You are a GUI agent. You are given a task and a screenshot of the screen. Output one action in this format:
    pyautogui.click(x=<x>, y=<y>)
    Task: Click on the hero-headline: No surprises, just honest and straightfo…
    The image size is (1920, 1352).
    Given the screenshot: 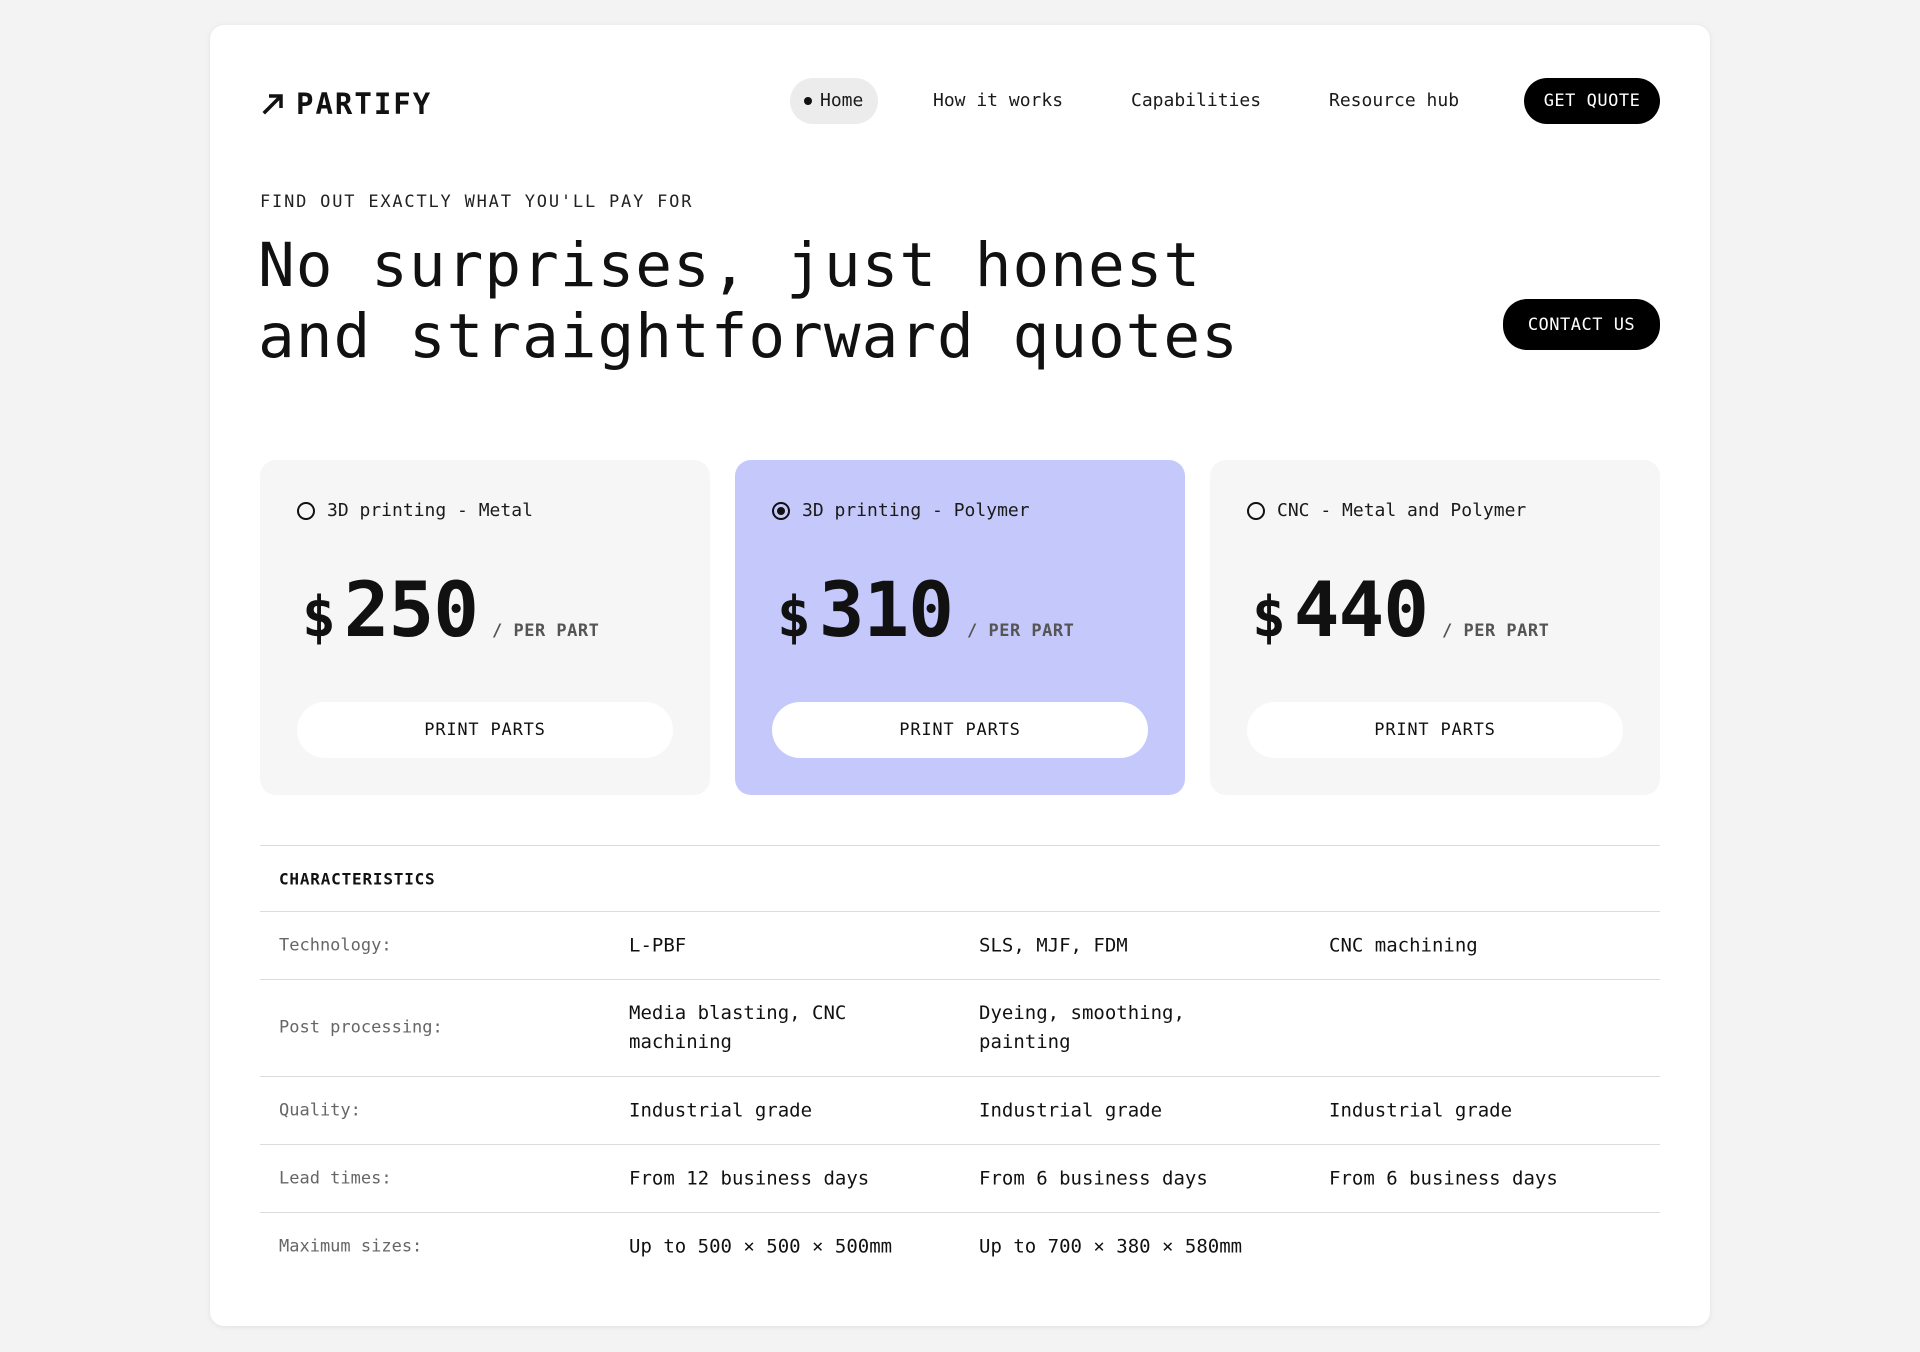 What is the action you would take?
    pyautogui.click(x=748, y=301)
    